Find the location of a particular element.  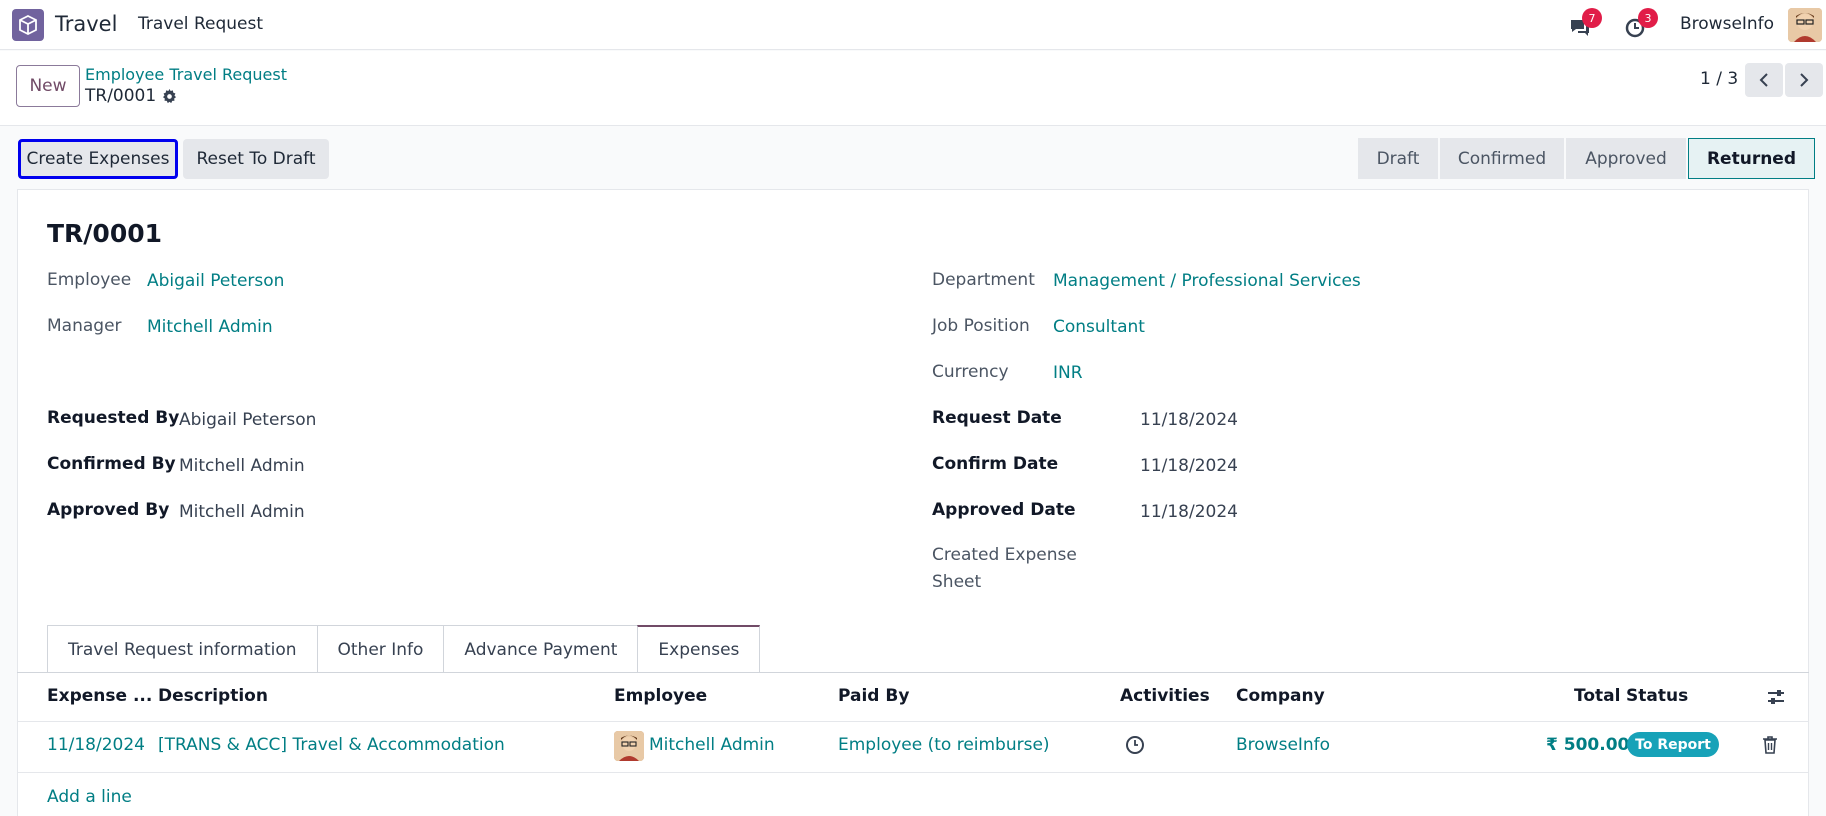

currency-value: INR is located at coordinates (1068, 373).